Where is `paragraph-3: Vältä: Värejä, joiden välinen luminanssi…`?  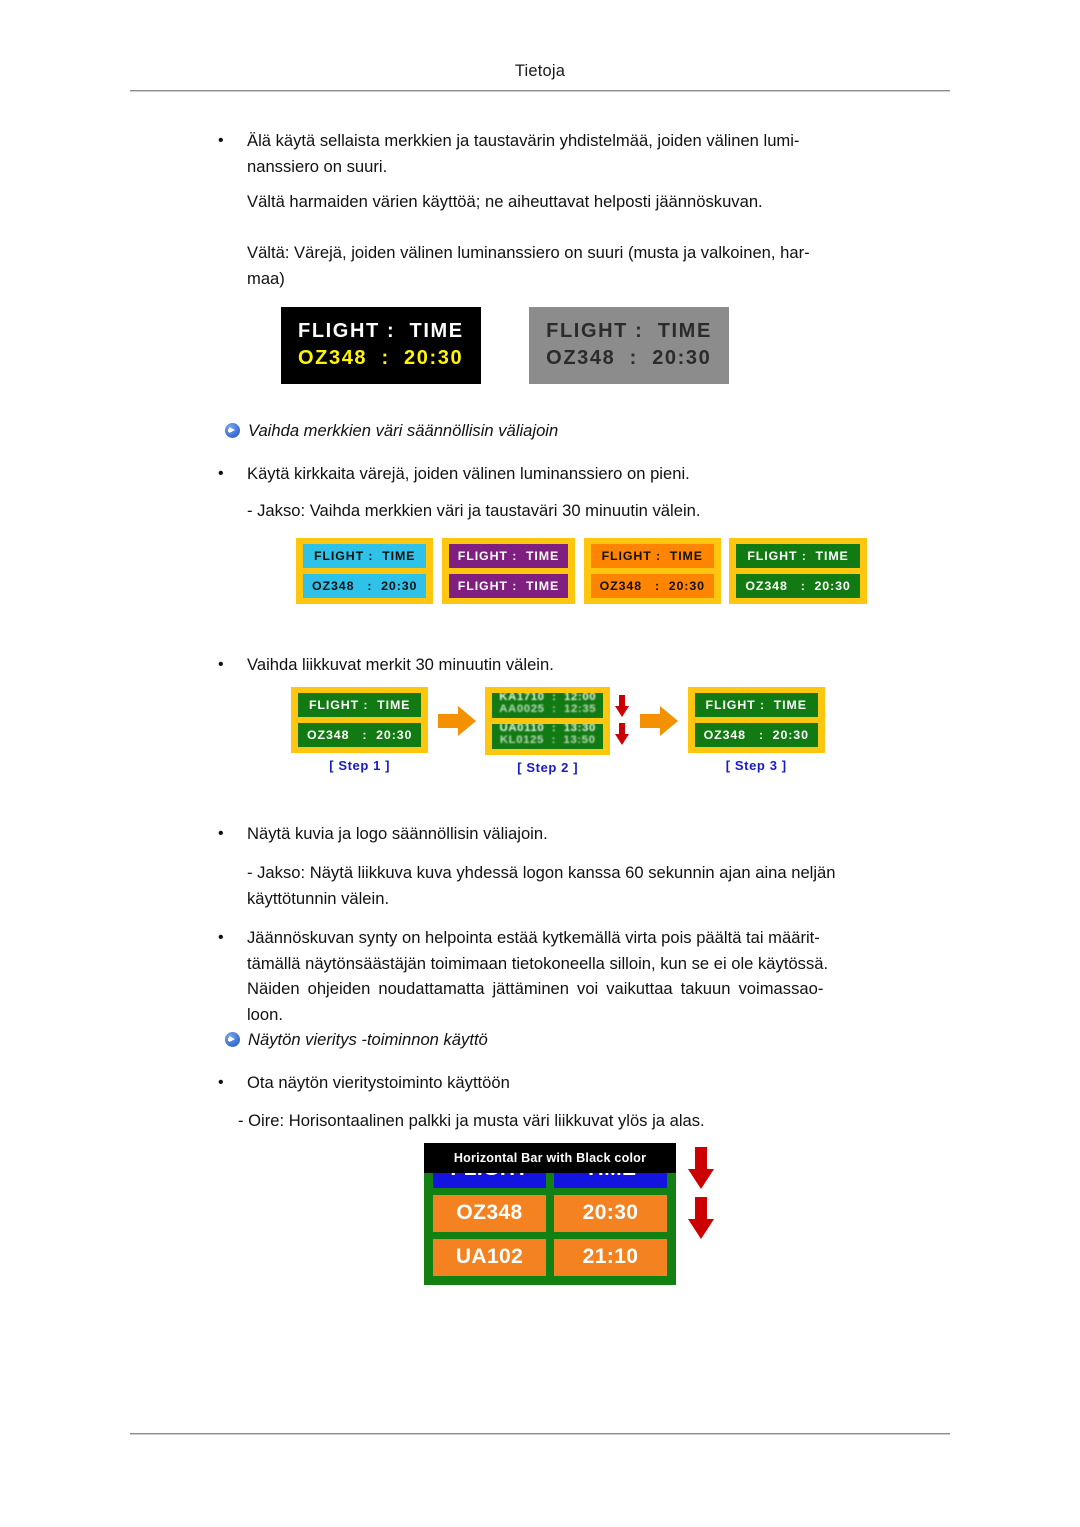
paragraph-3: Vältä: Värejä, joiden välinen luminanssi… is located at coordinates (574, 265).